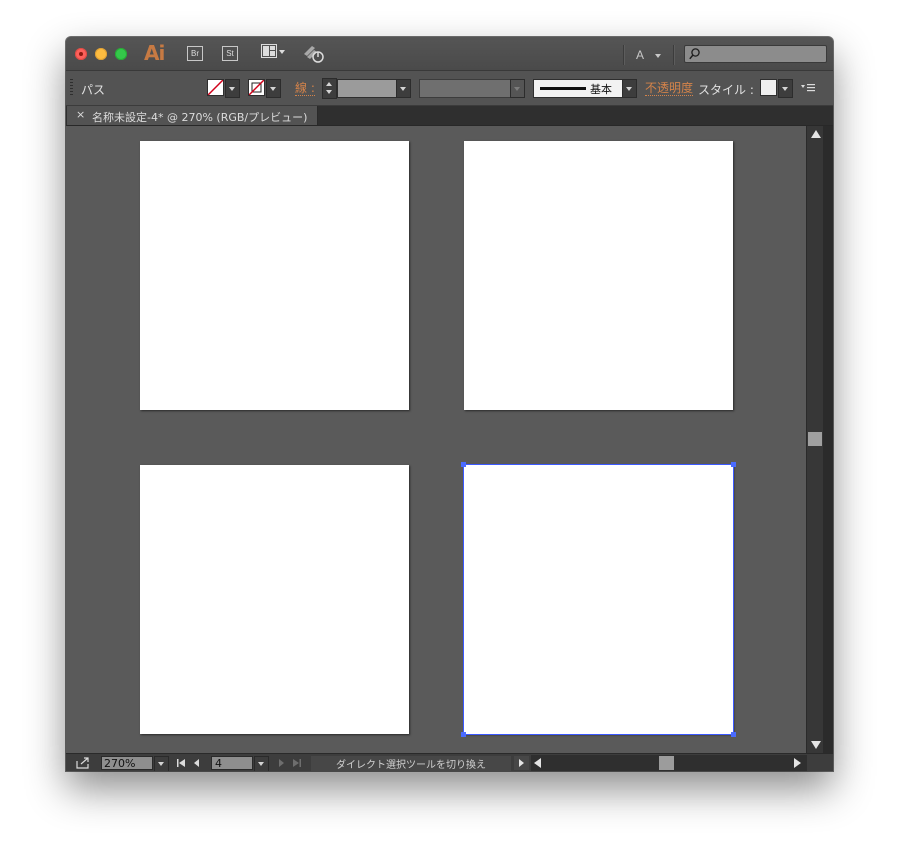 The image size is (899, 861). I want to click on horizontal-scrollbar, so click(669, 763).